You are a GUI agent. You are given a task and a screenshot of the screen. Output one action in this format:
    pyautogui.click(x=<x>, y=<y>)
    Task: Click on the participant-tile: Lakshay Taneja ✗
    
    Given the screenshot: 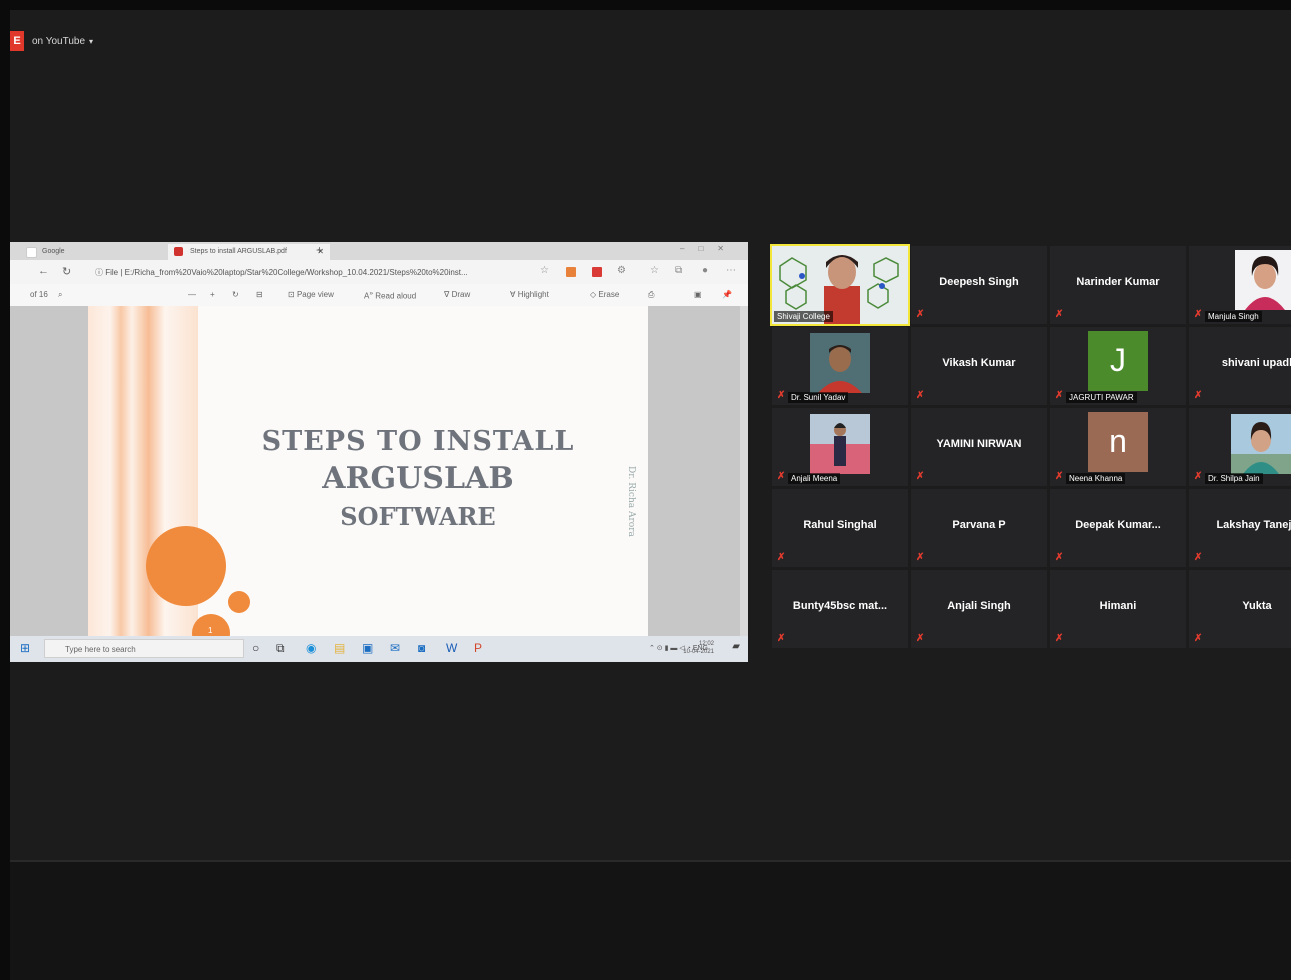 What is the action you would take?
    pyautogui.click(x=1240, y=528)
    